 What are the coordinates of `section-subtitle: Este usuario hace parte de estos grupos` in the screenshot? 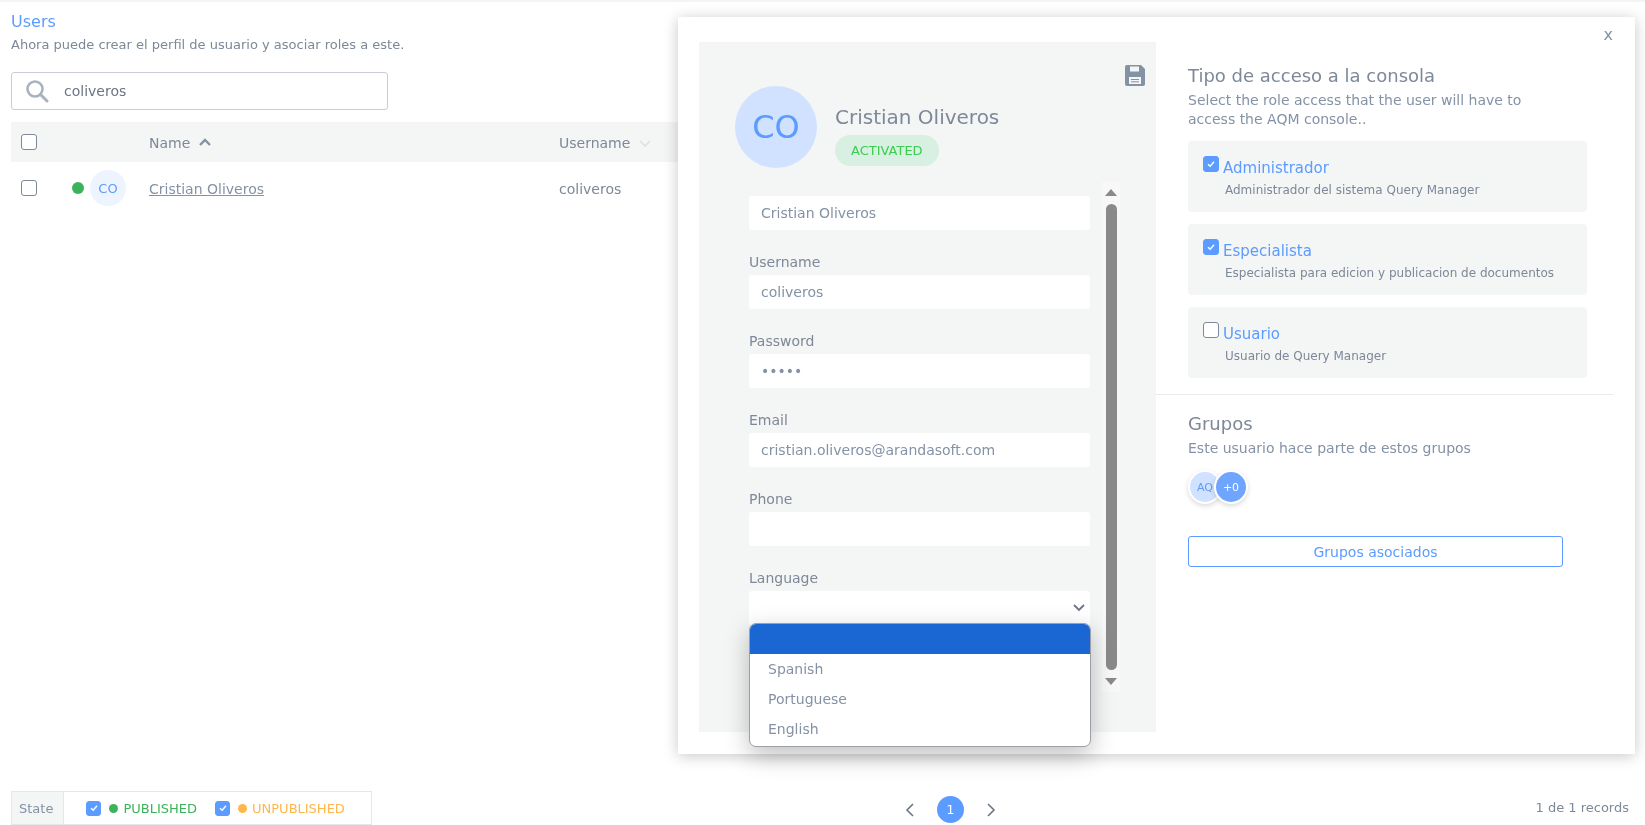 It's located at (1330, 448).